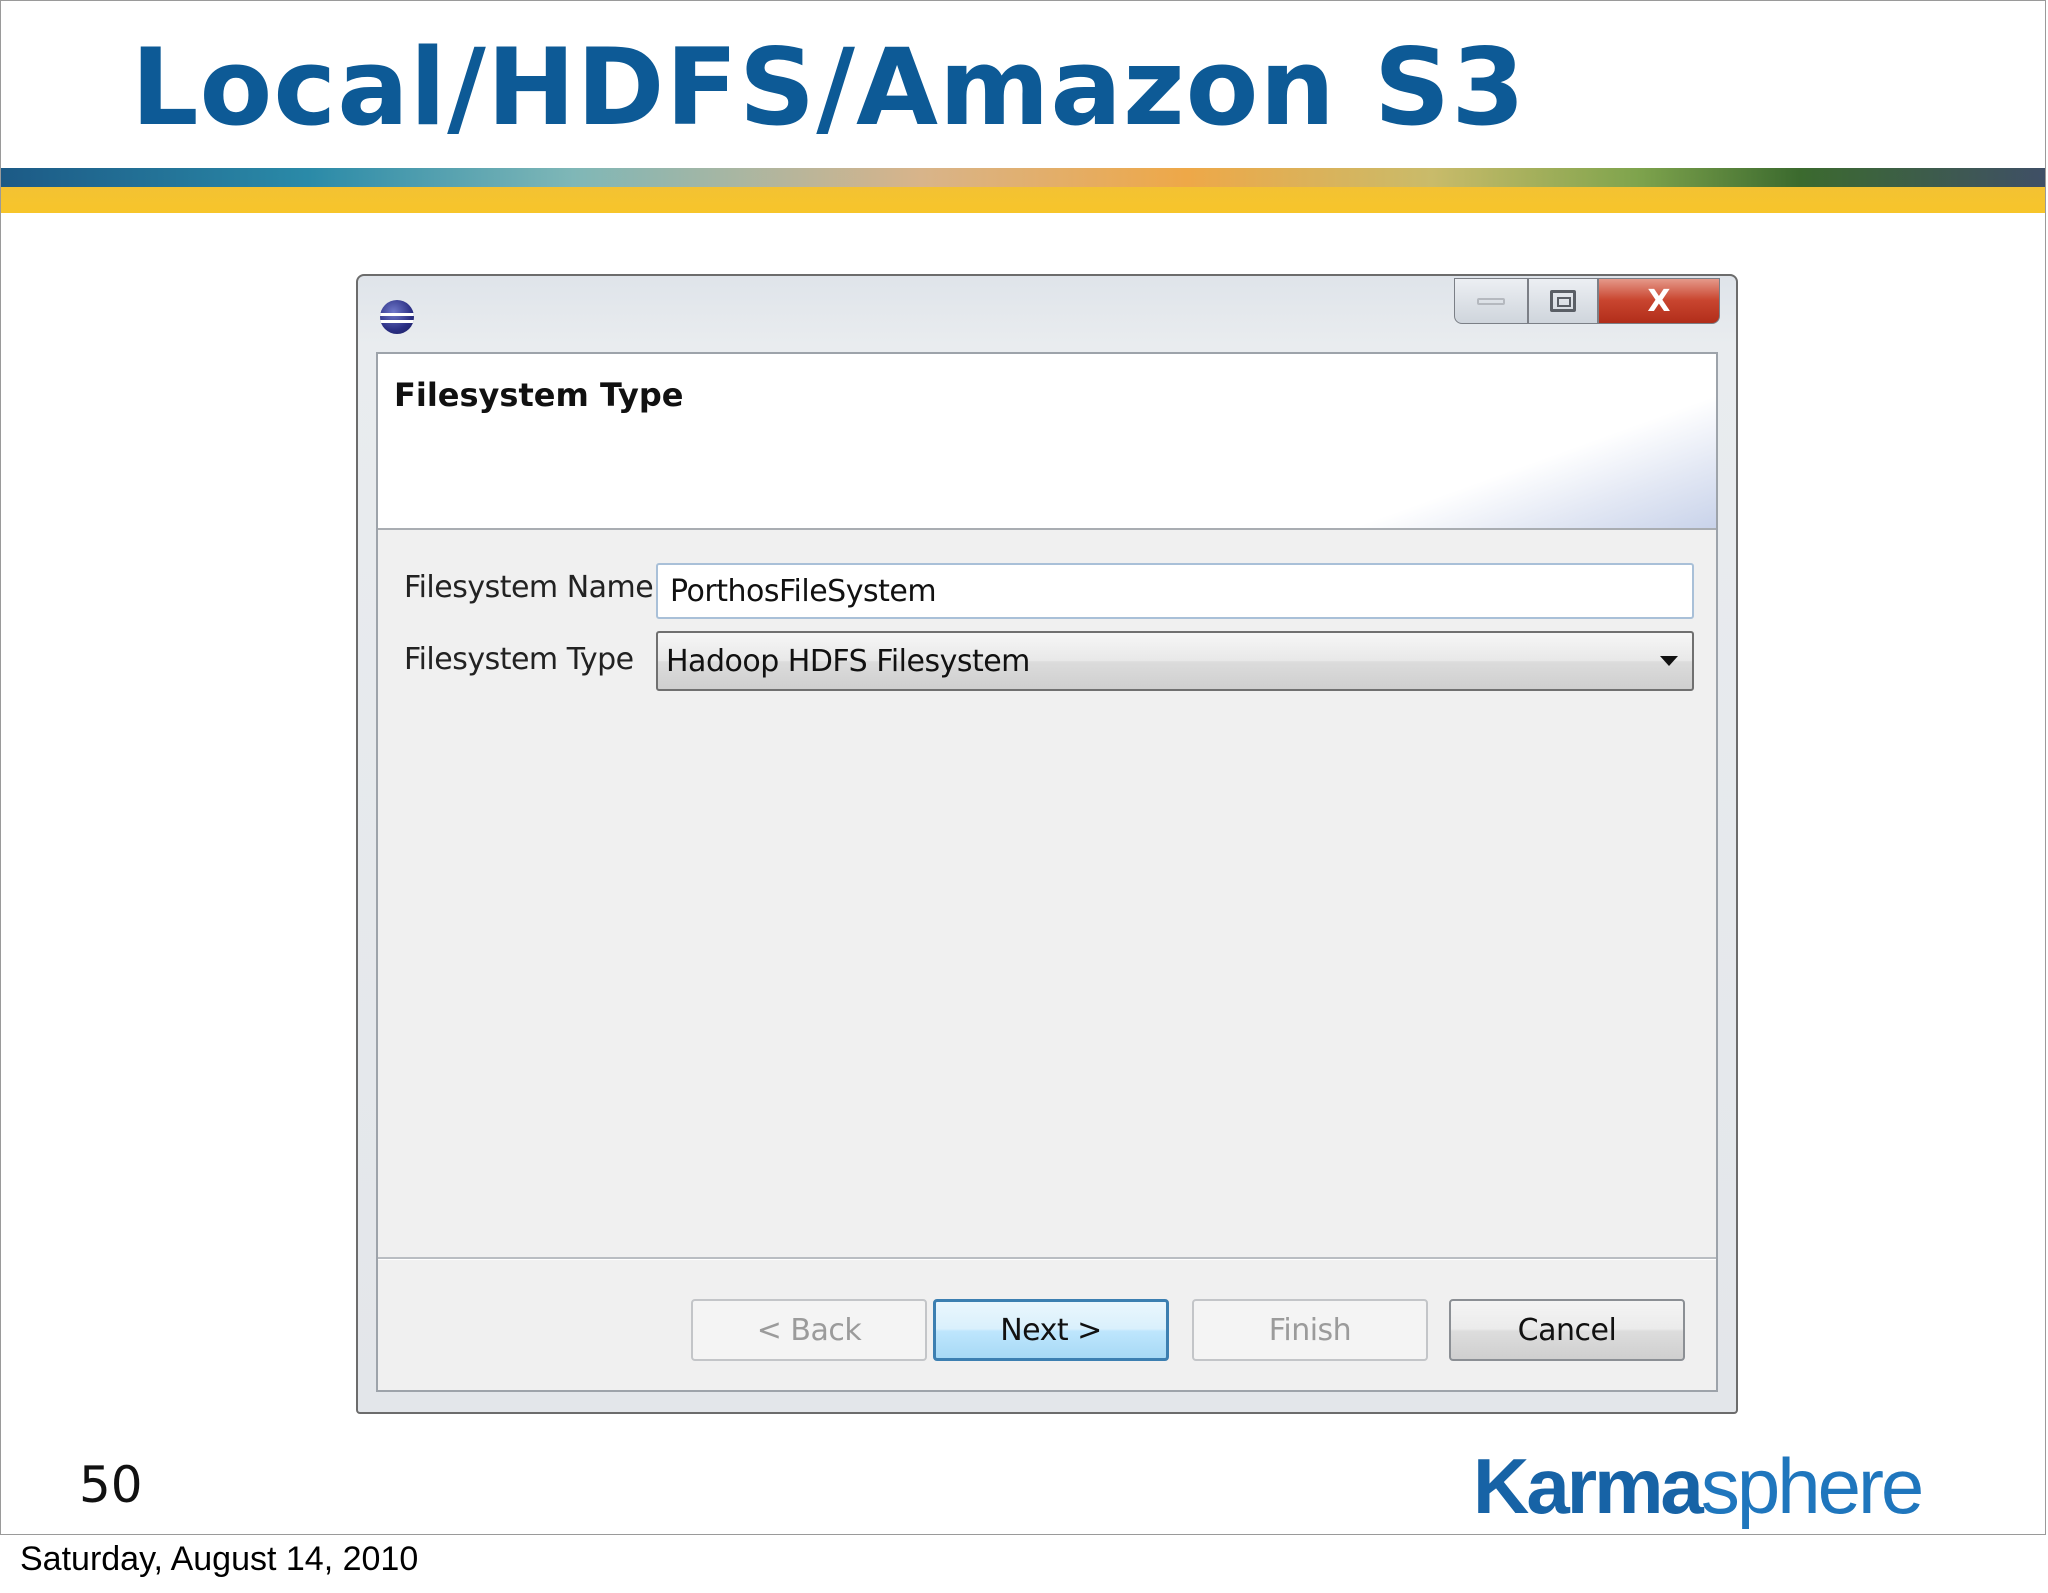 Image resolution: width=2048 pixels, height=1593 pixels. I want to click on filesystem-type-label: Filesystem Type, so click(519, 659).